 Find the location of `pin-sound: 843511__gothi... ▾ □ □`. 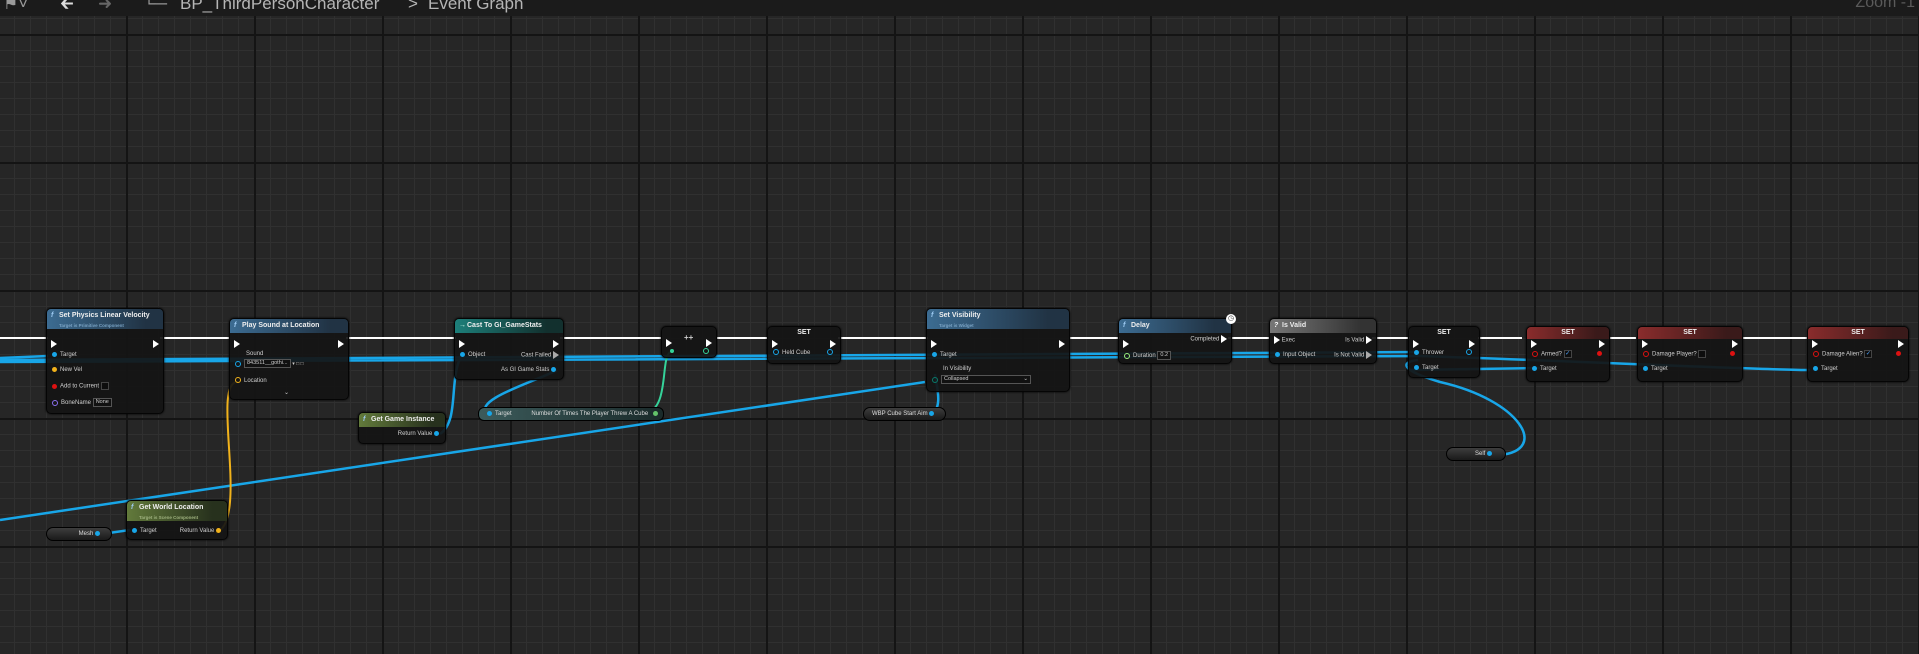

pin-sound: 843511__gothi... ▾ □ □ is located at coordinates (269, 363).